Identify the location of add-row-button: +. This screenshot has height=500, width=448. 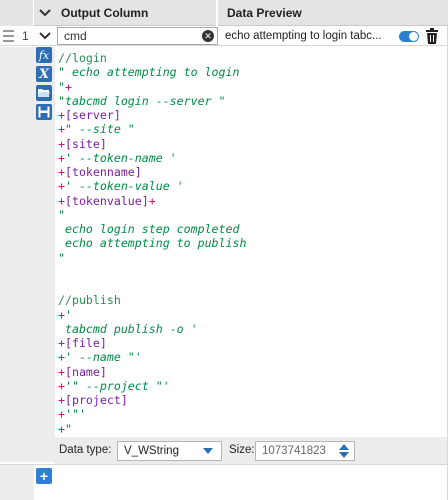
(44, 476).